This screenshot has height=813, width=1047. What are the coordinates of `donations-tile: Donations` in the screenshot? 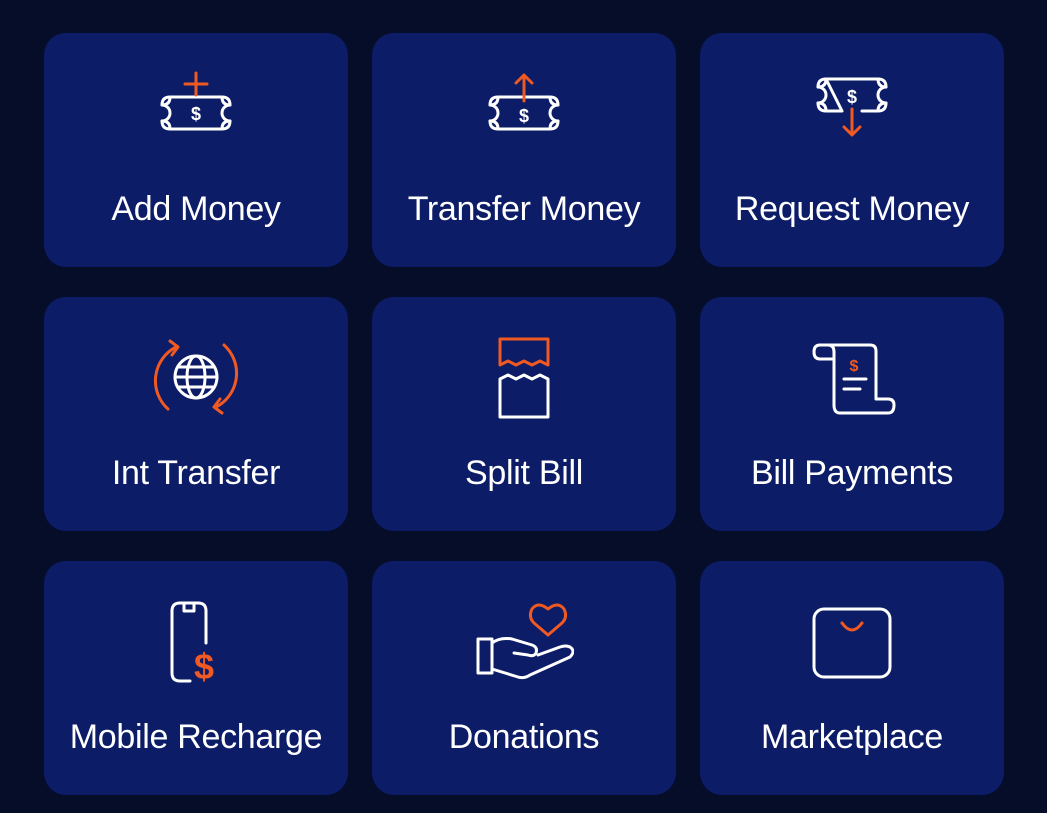 It's located at (524, 678).